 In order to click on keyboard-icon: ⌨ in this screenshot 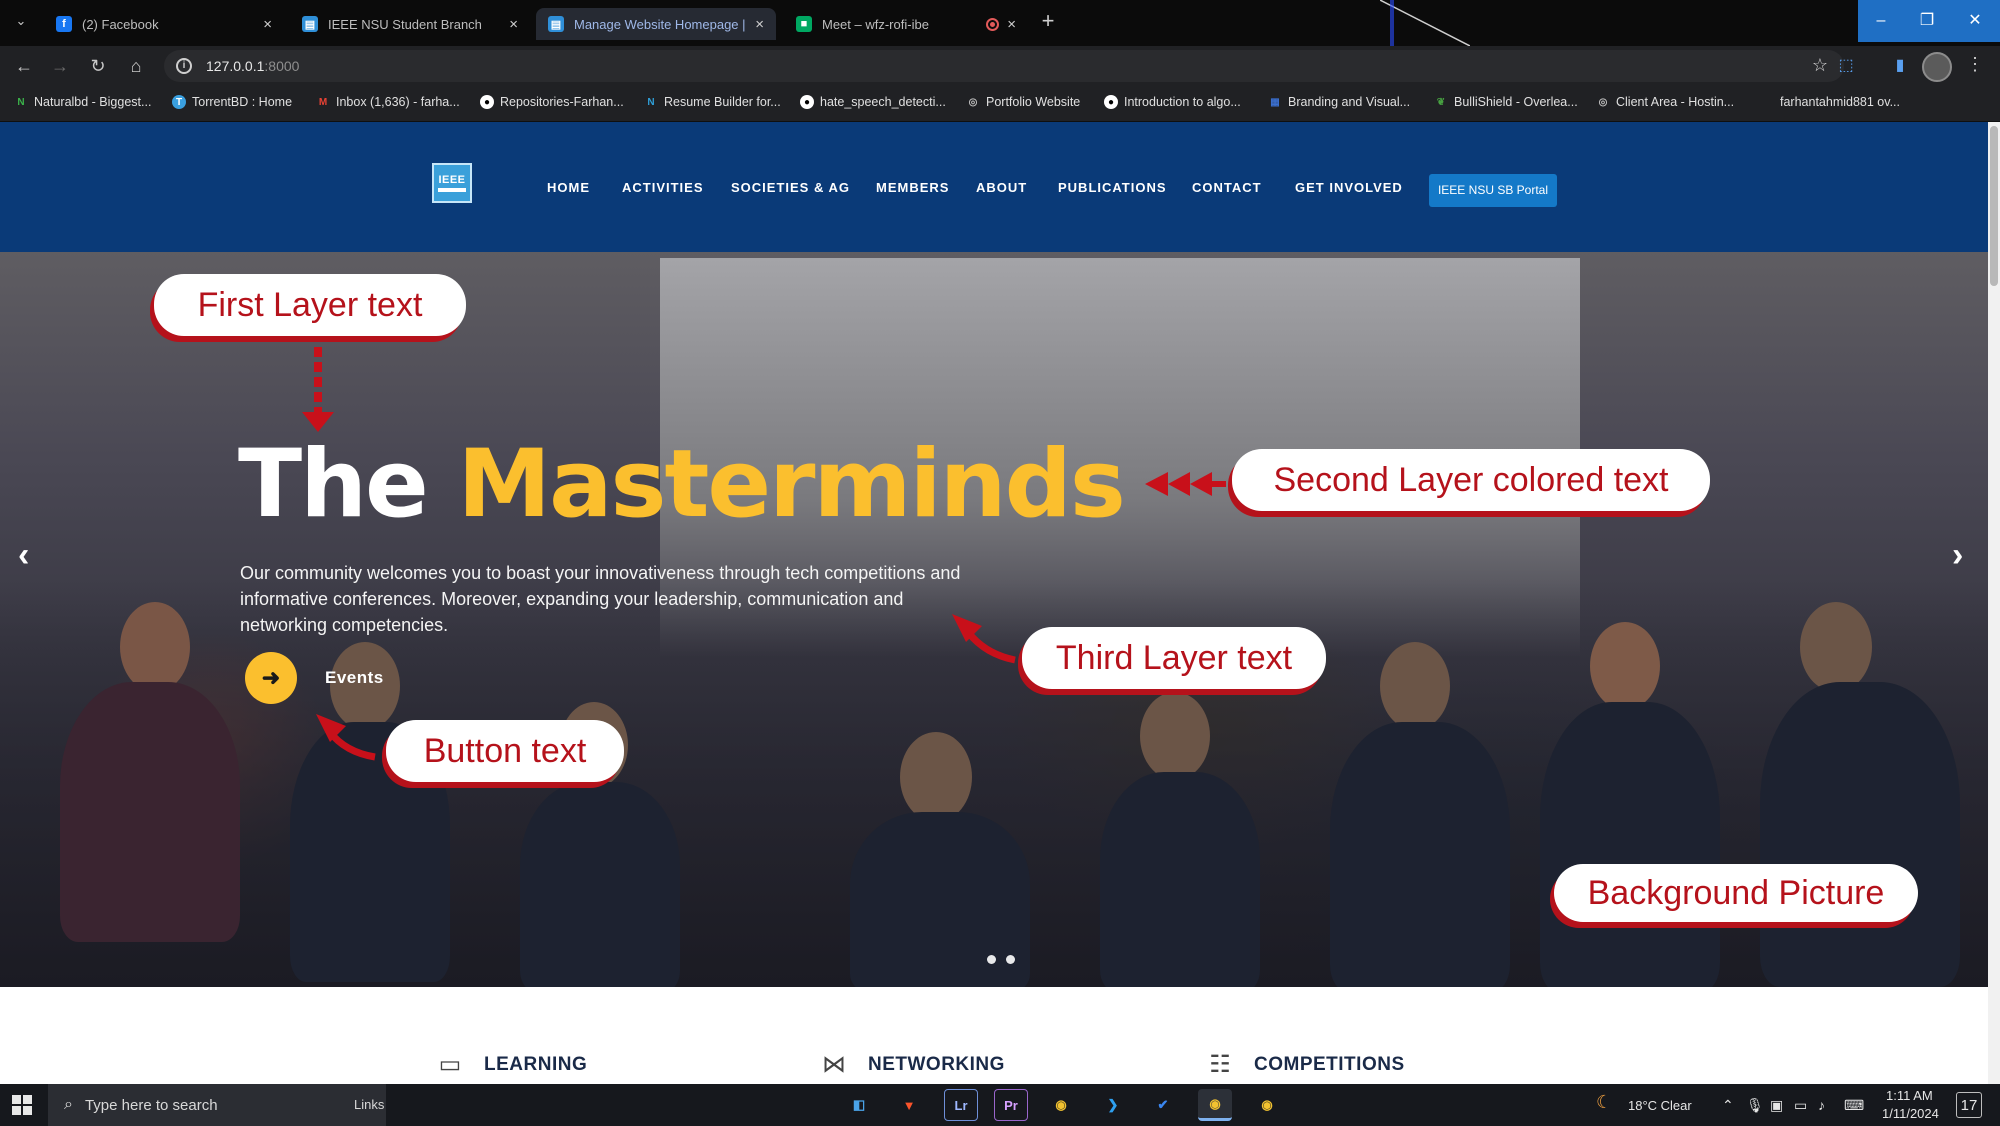, I will do `click(1854, 1105)`.